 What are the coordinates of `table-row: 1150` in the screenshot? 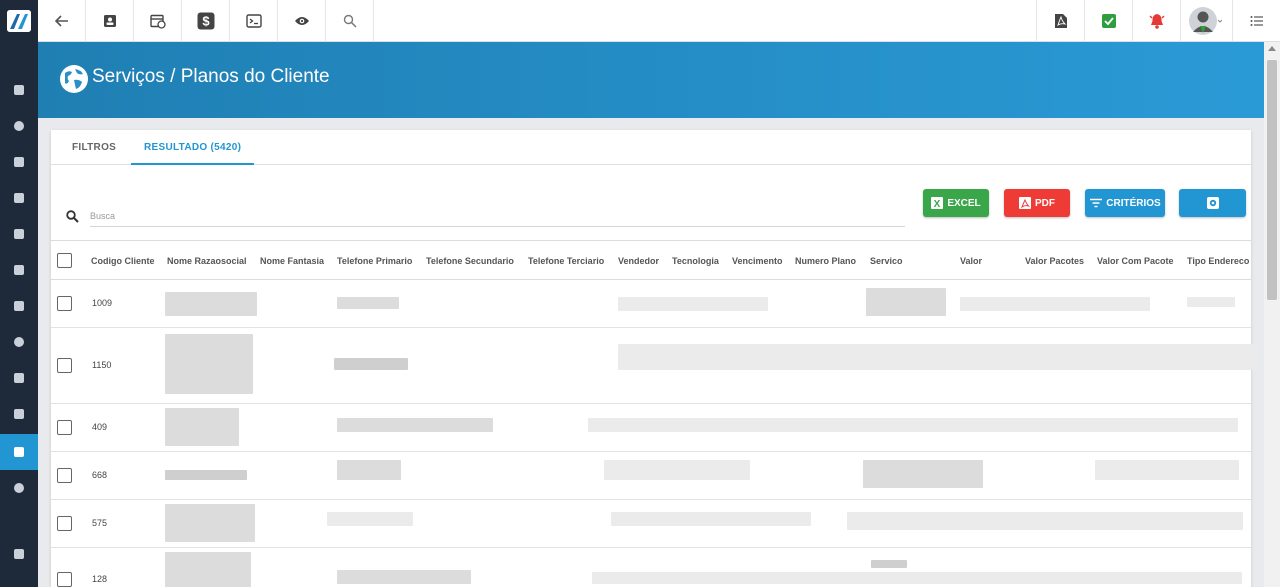 It's located at (654, 366).